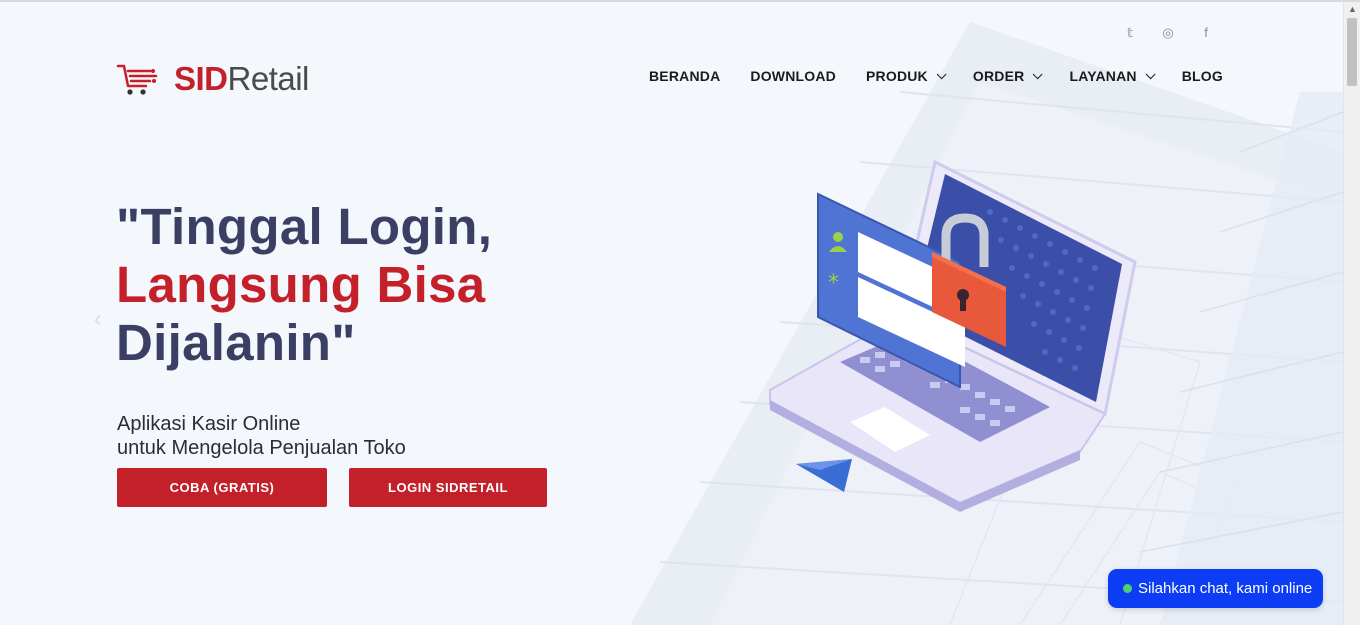 The image size is (1360, 625). Describe the element at coordinates (1130, 33) in the screenshot. I see `twitter-icon: 𝕥` at that location.